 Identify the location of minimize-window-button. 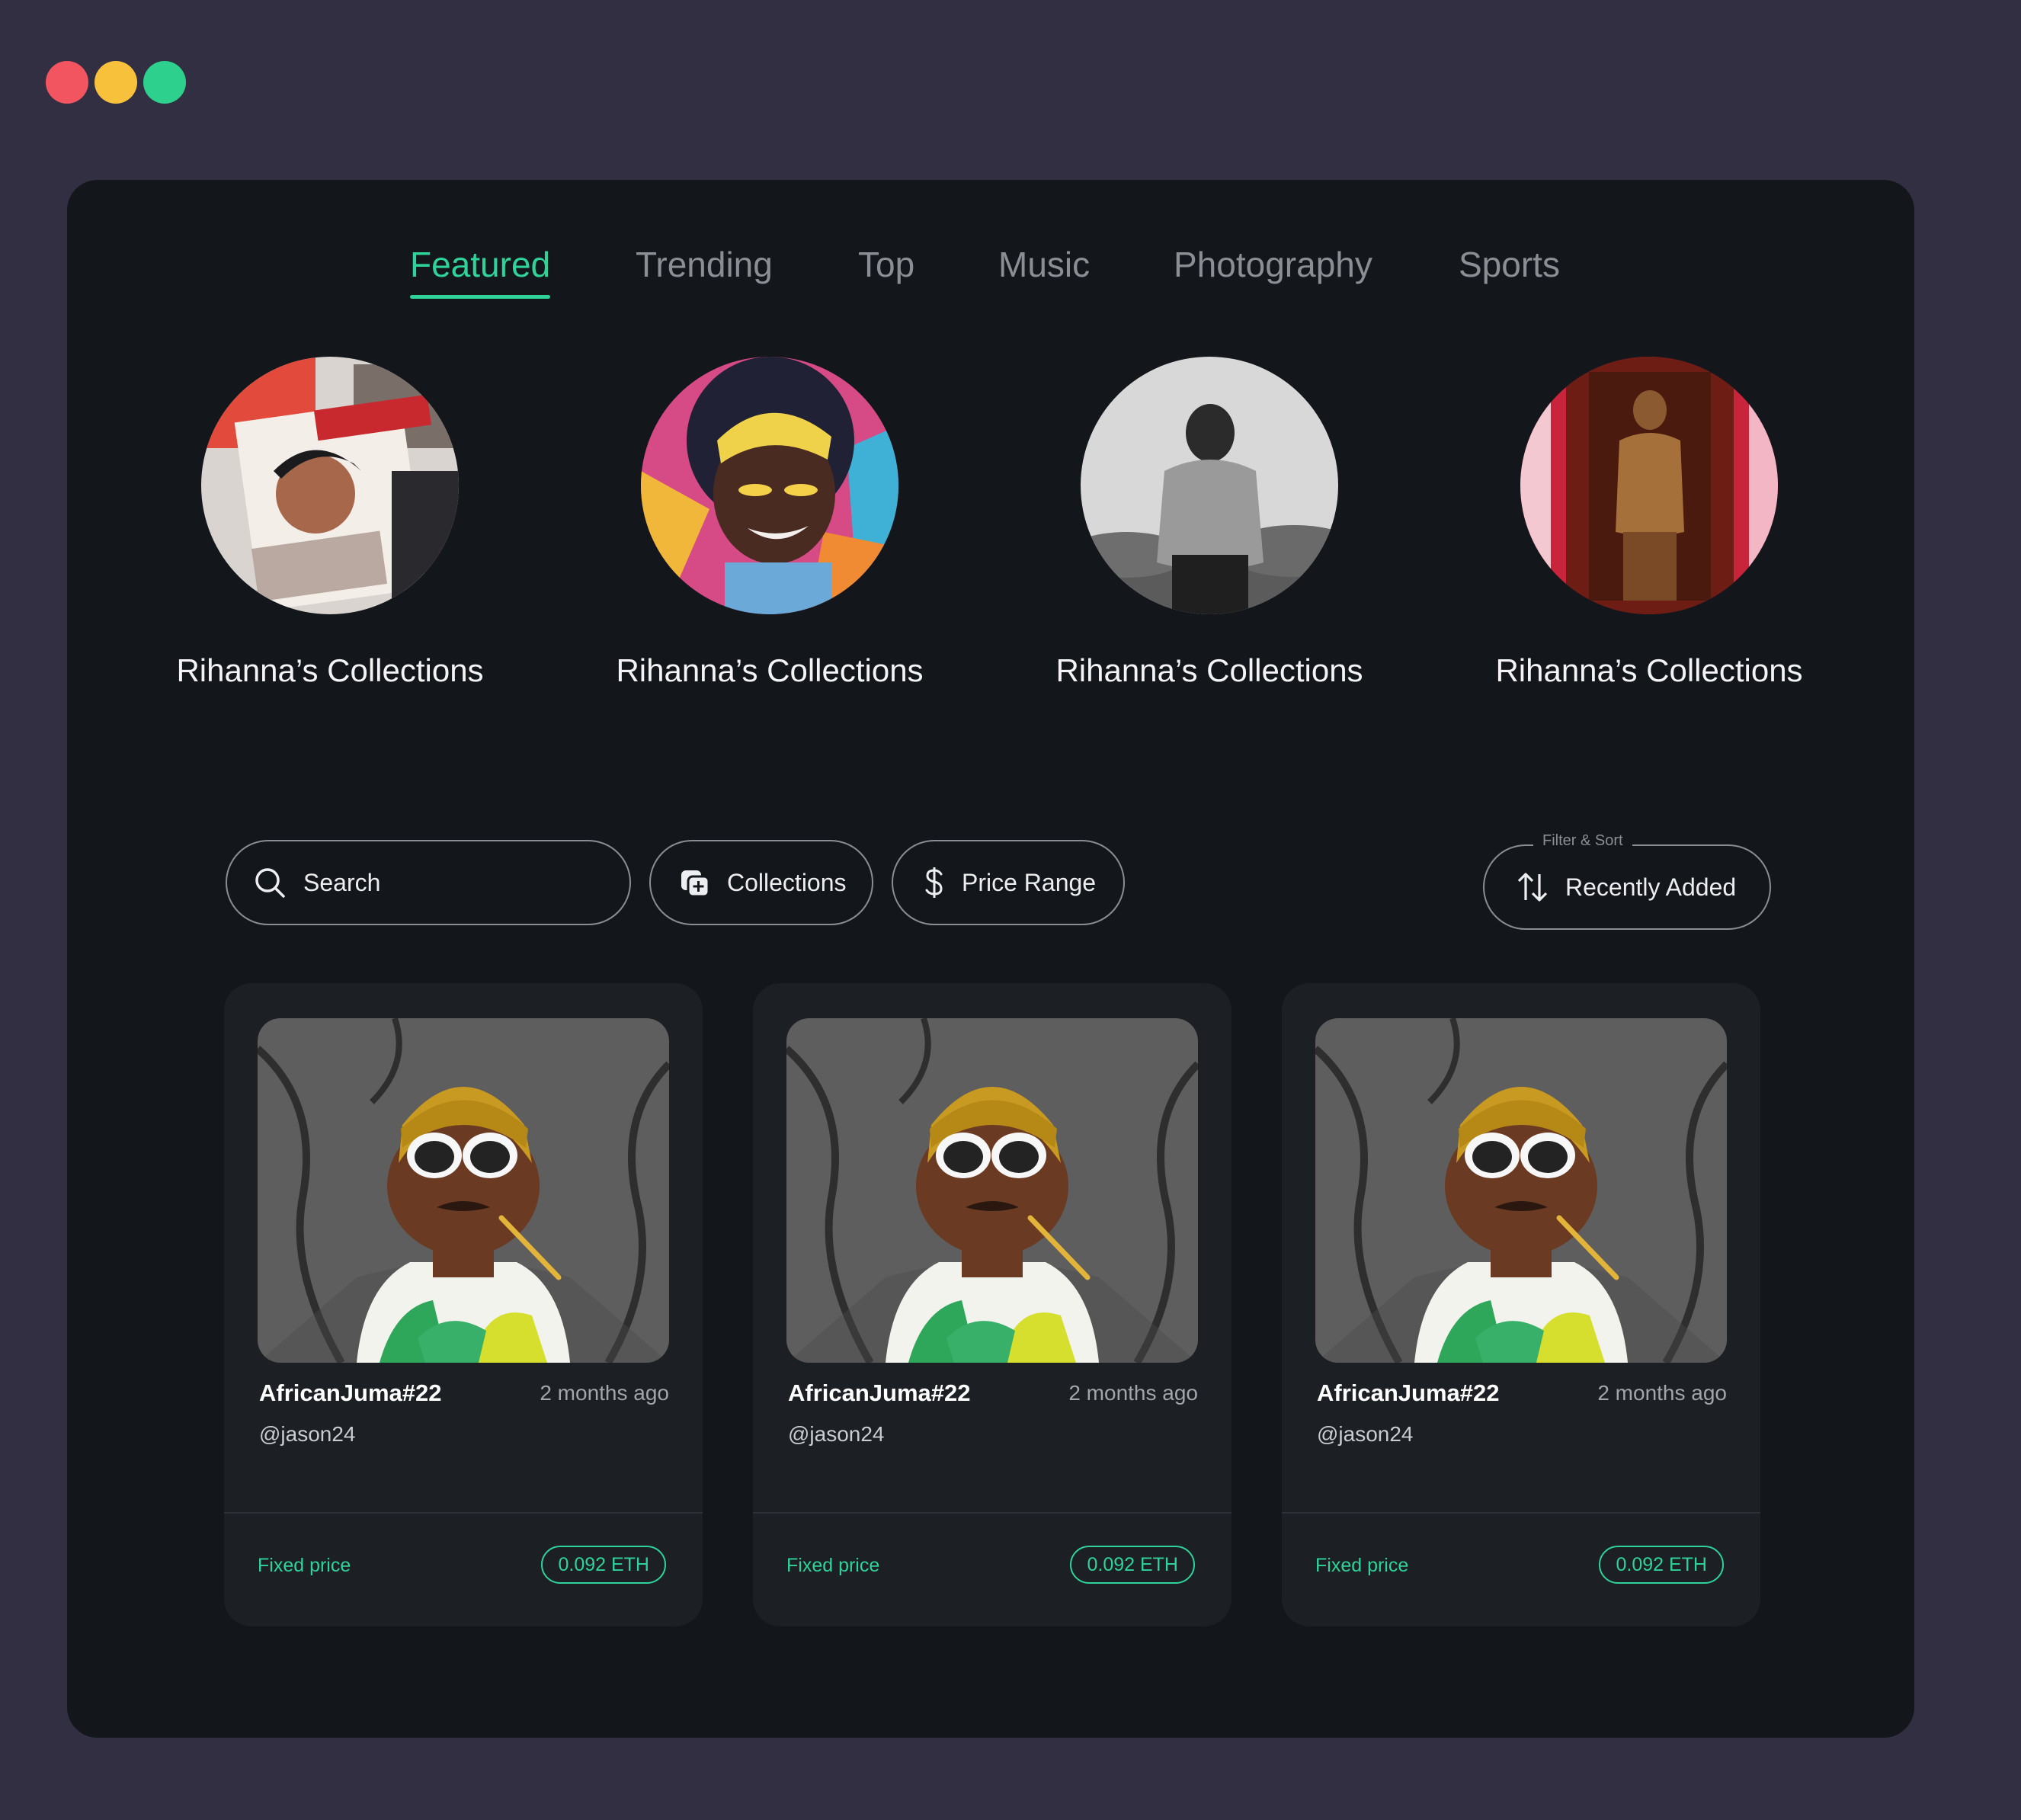
(115, 82).